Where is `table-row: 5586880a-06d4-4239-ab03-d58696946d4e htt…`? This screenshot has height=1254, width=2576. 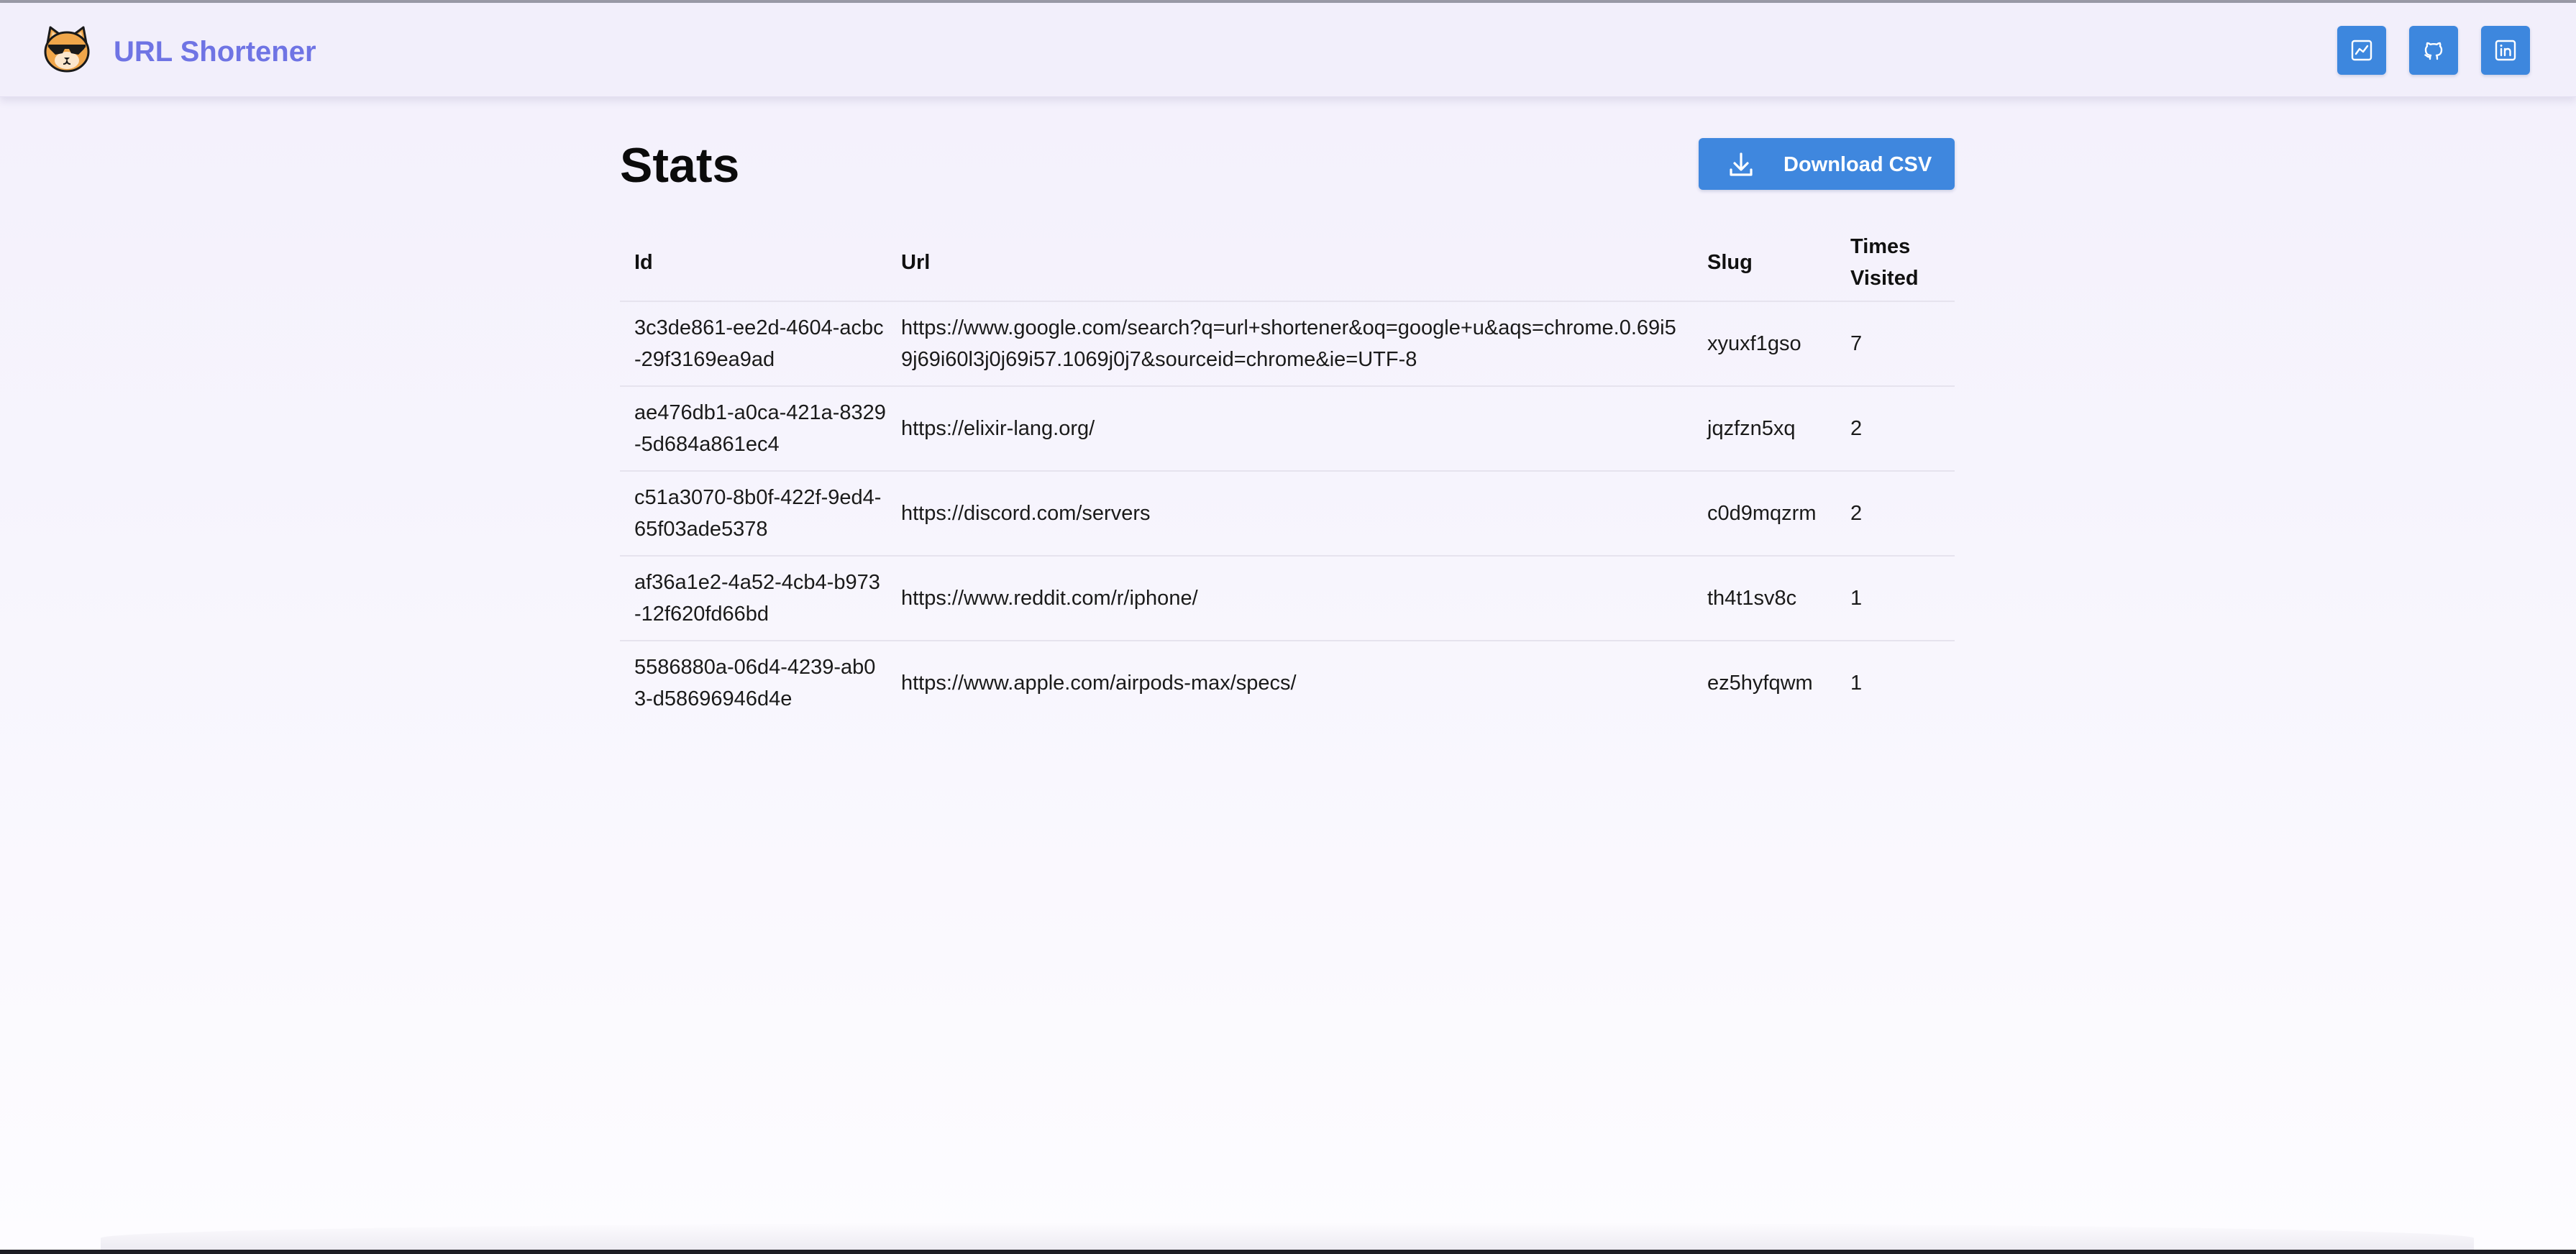 table-row: 5586880a-06d4-4239-ab03-d58696946d4e htt… is located at coordinates (1287, 683).